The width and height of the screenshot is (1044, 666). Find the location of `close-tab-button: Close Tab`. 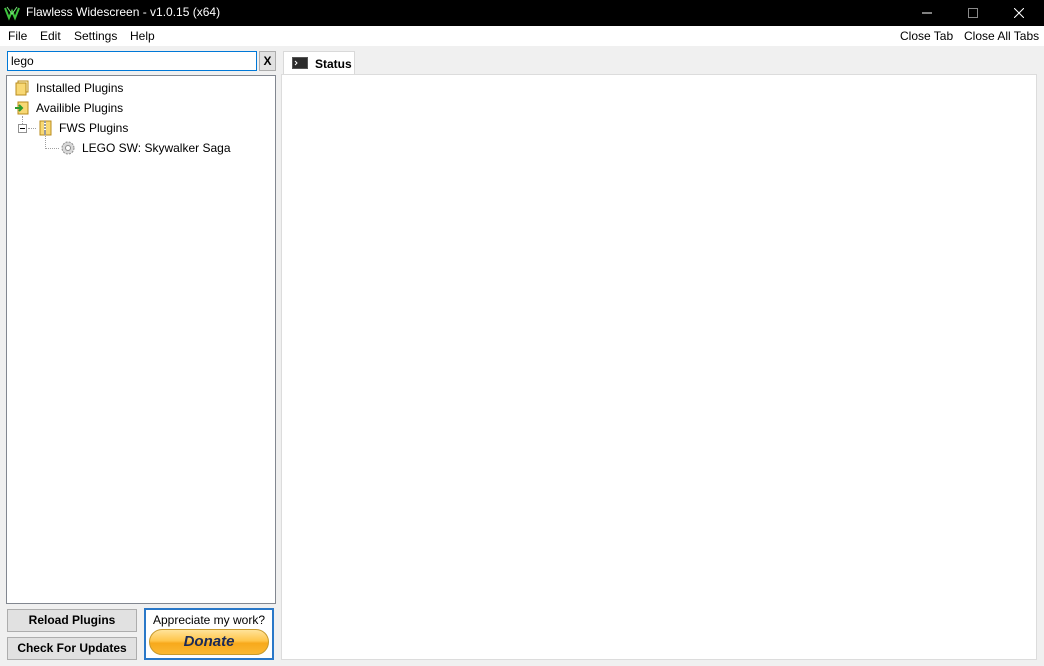

close-tab-button: Close Tab is located at coordinates (926, 36).